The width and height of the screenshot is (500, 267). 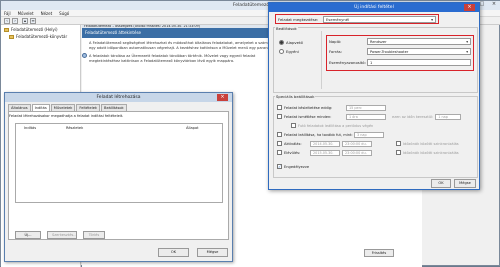 I want to click on refresh-button: Frissítés, so click(x=379, y=253).